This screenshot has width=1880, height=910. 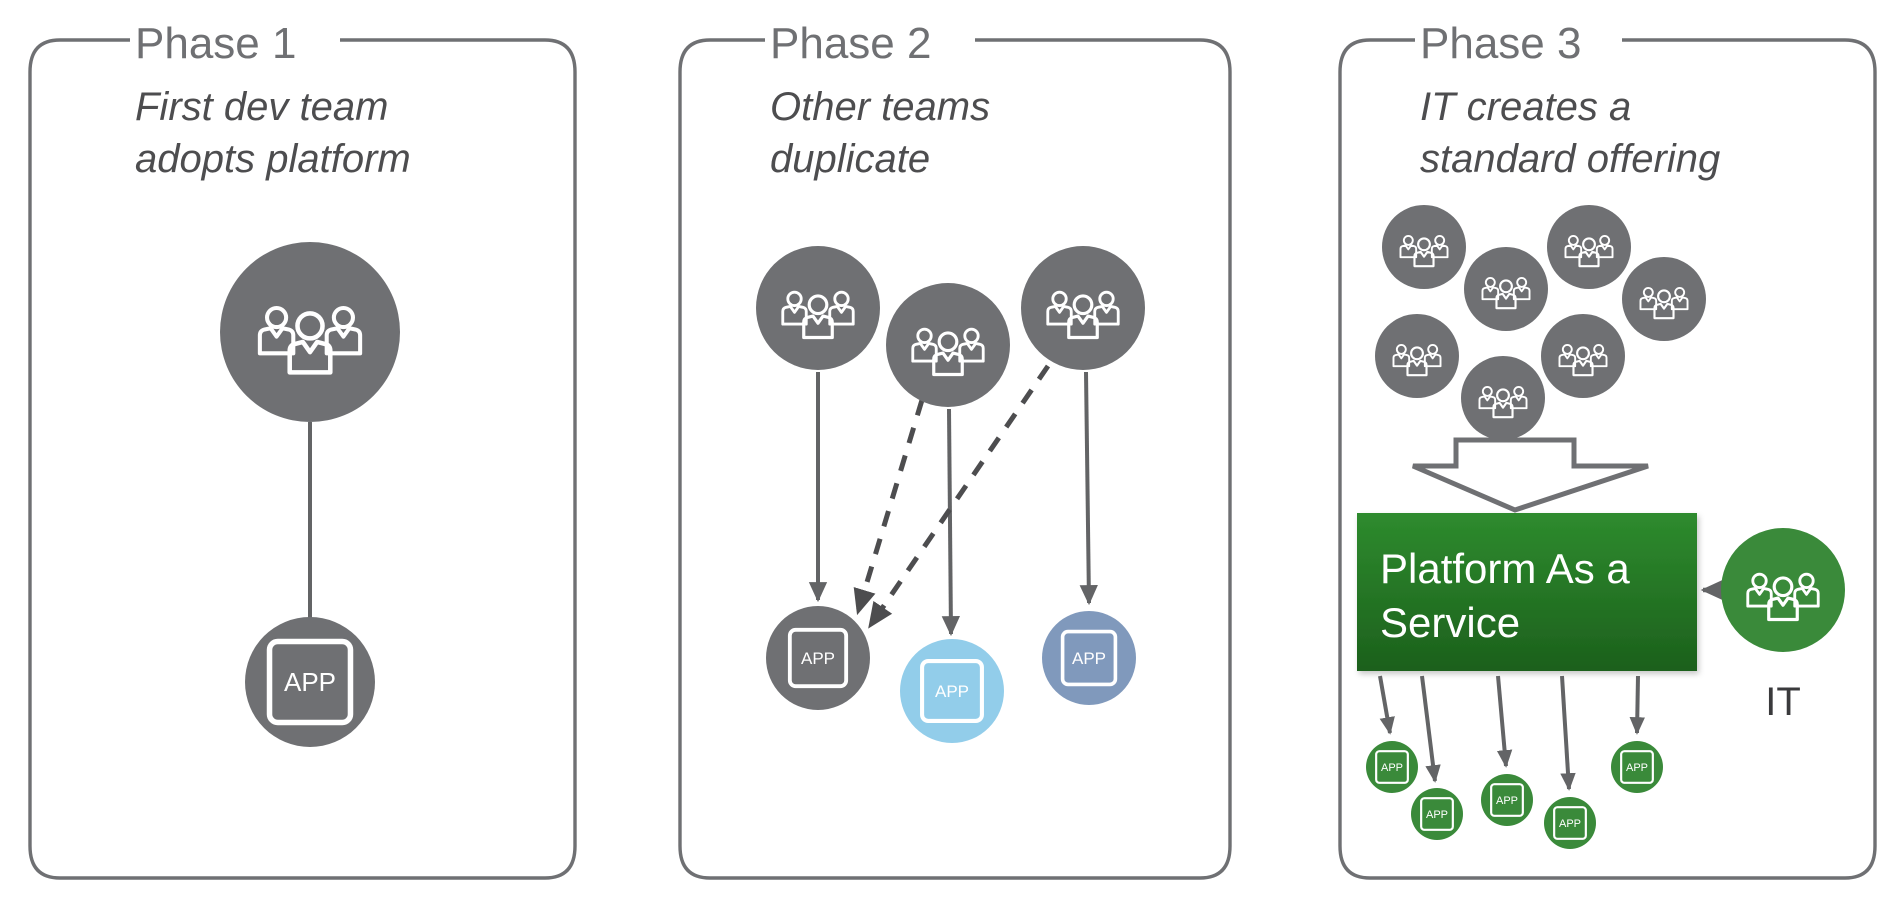 I want to click on phase3-app-label-5: APP, so click(x=1637, y=768).